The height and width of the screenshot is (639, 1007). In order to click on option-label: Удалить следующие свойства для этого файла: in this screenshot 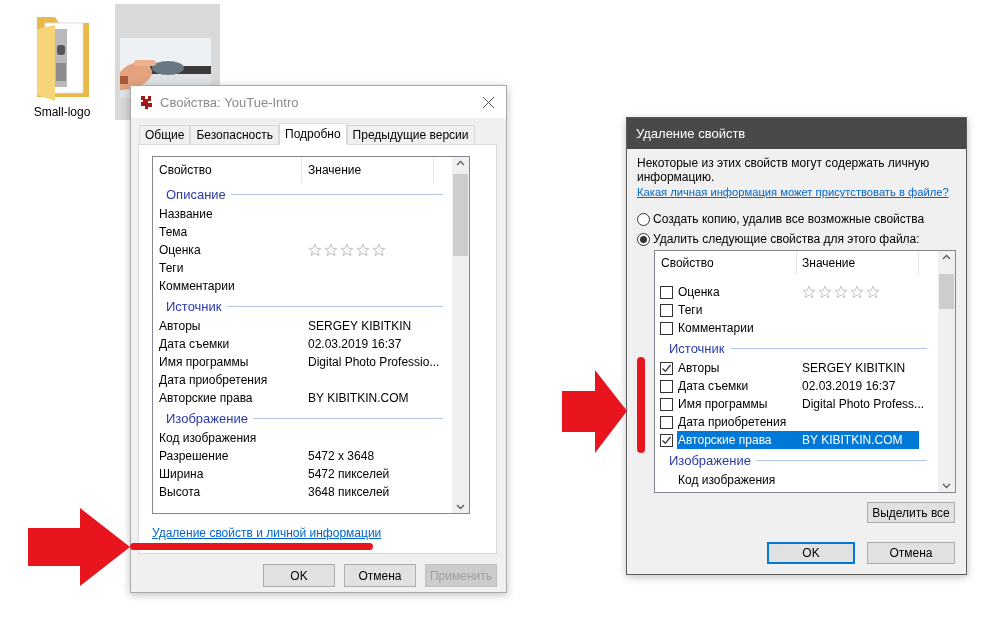, I will do `click(786, 239)`.